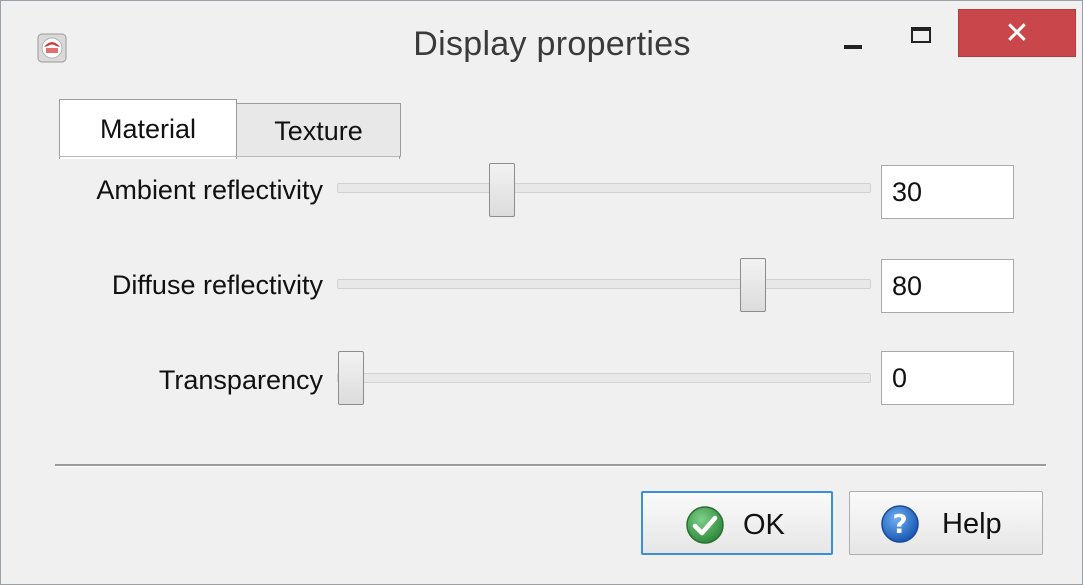 Image resolution: width=1083 pixels, height=585 pixels. I want to click on ok-button: OK, so click(737, 523).